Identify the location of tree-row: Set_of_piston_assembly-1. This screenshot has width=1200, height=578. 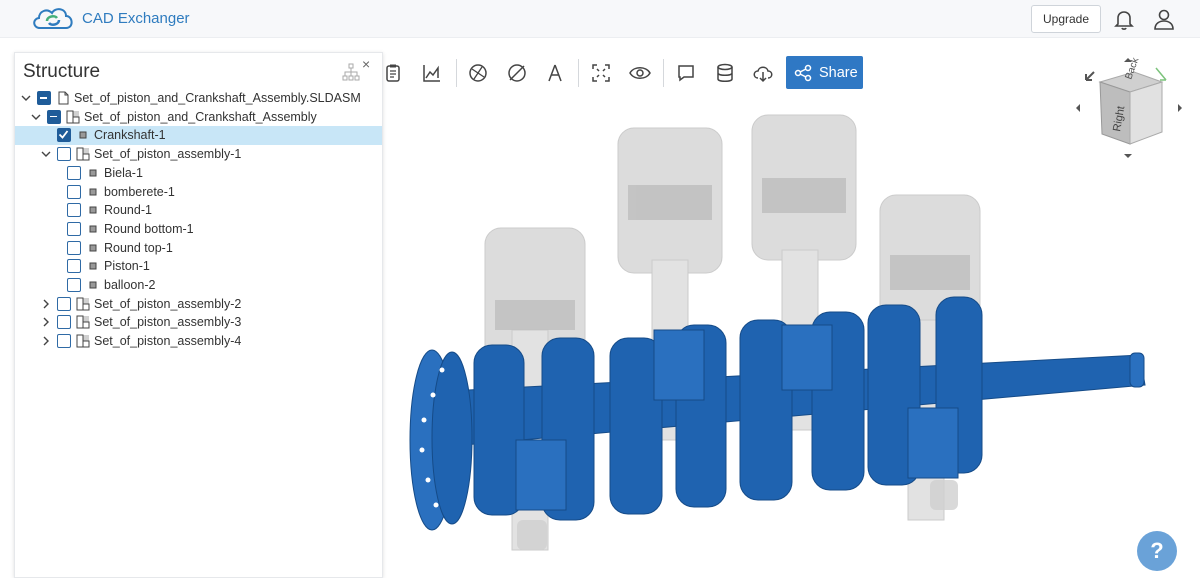
(198, 154).